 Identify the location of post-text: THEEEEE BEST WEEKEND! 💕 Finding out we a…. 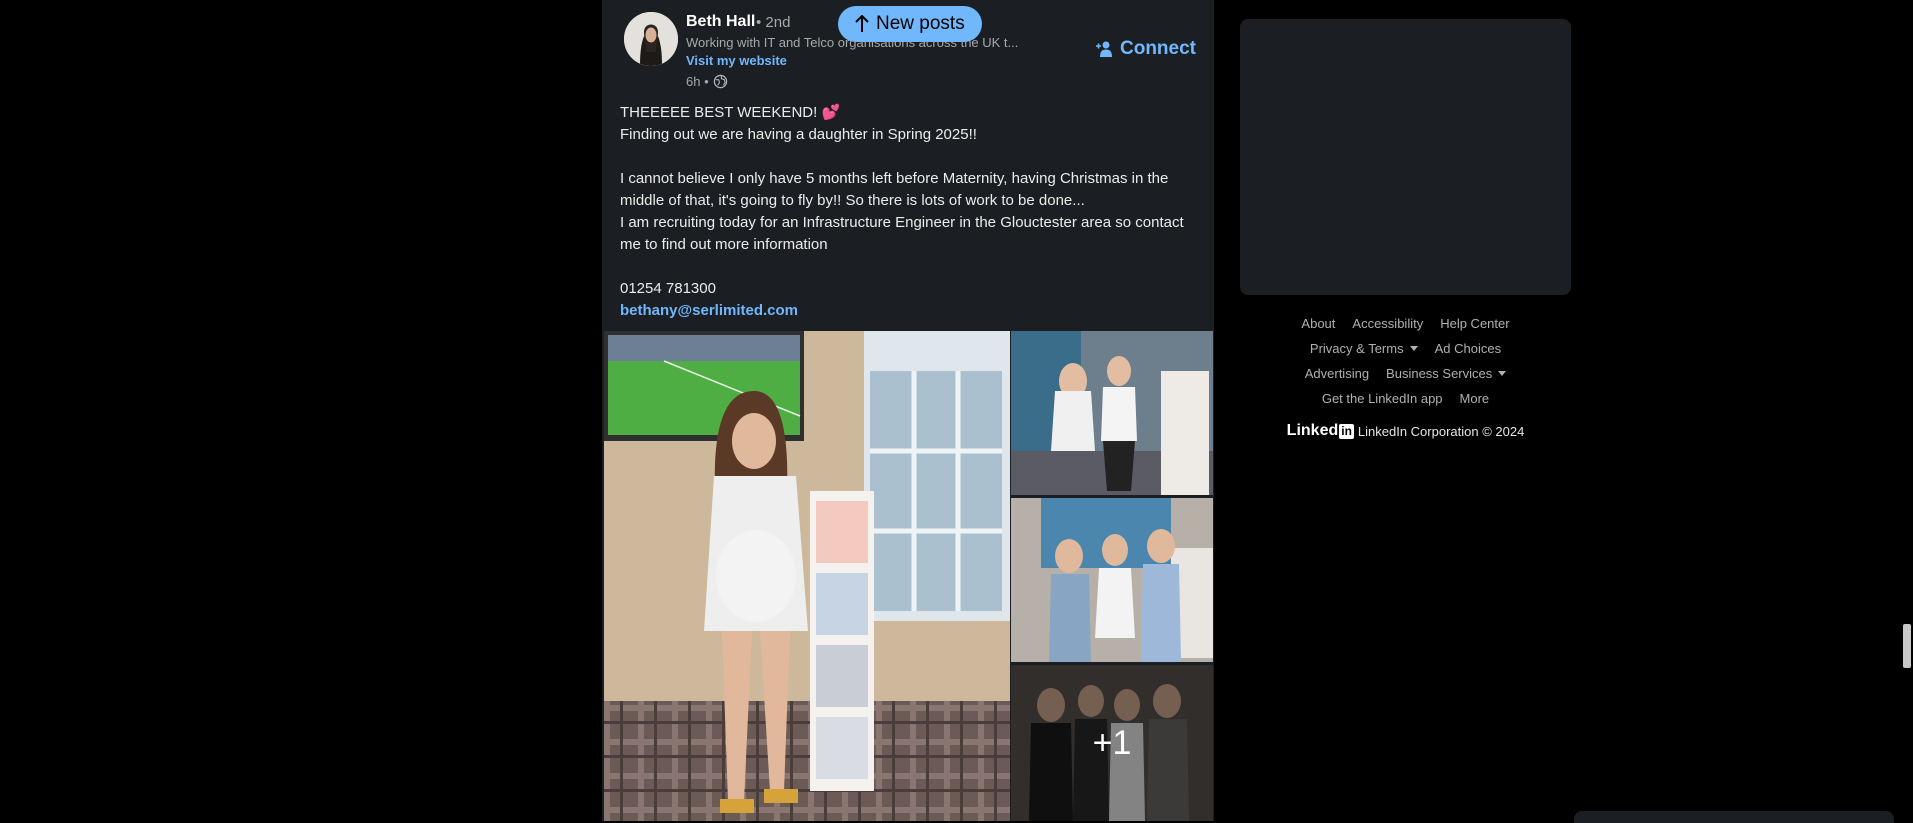
(912, 212).